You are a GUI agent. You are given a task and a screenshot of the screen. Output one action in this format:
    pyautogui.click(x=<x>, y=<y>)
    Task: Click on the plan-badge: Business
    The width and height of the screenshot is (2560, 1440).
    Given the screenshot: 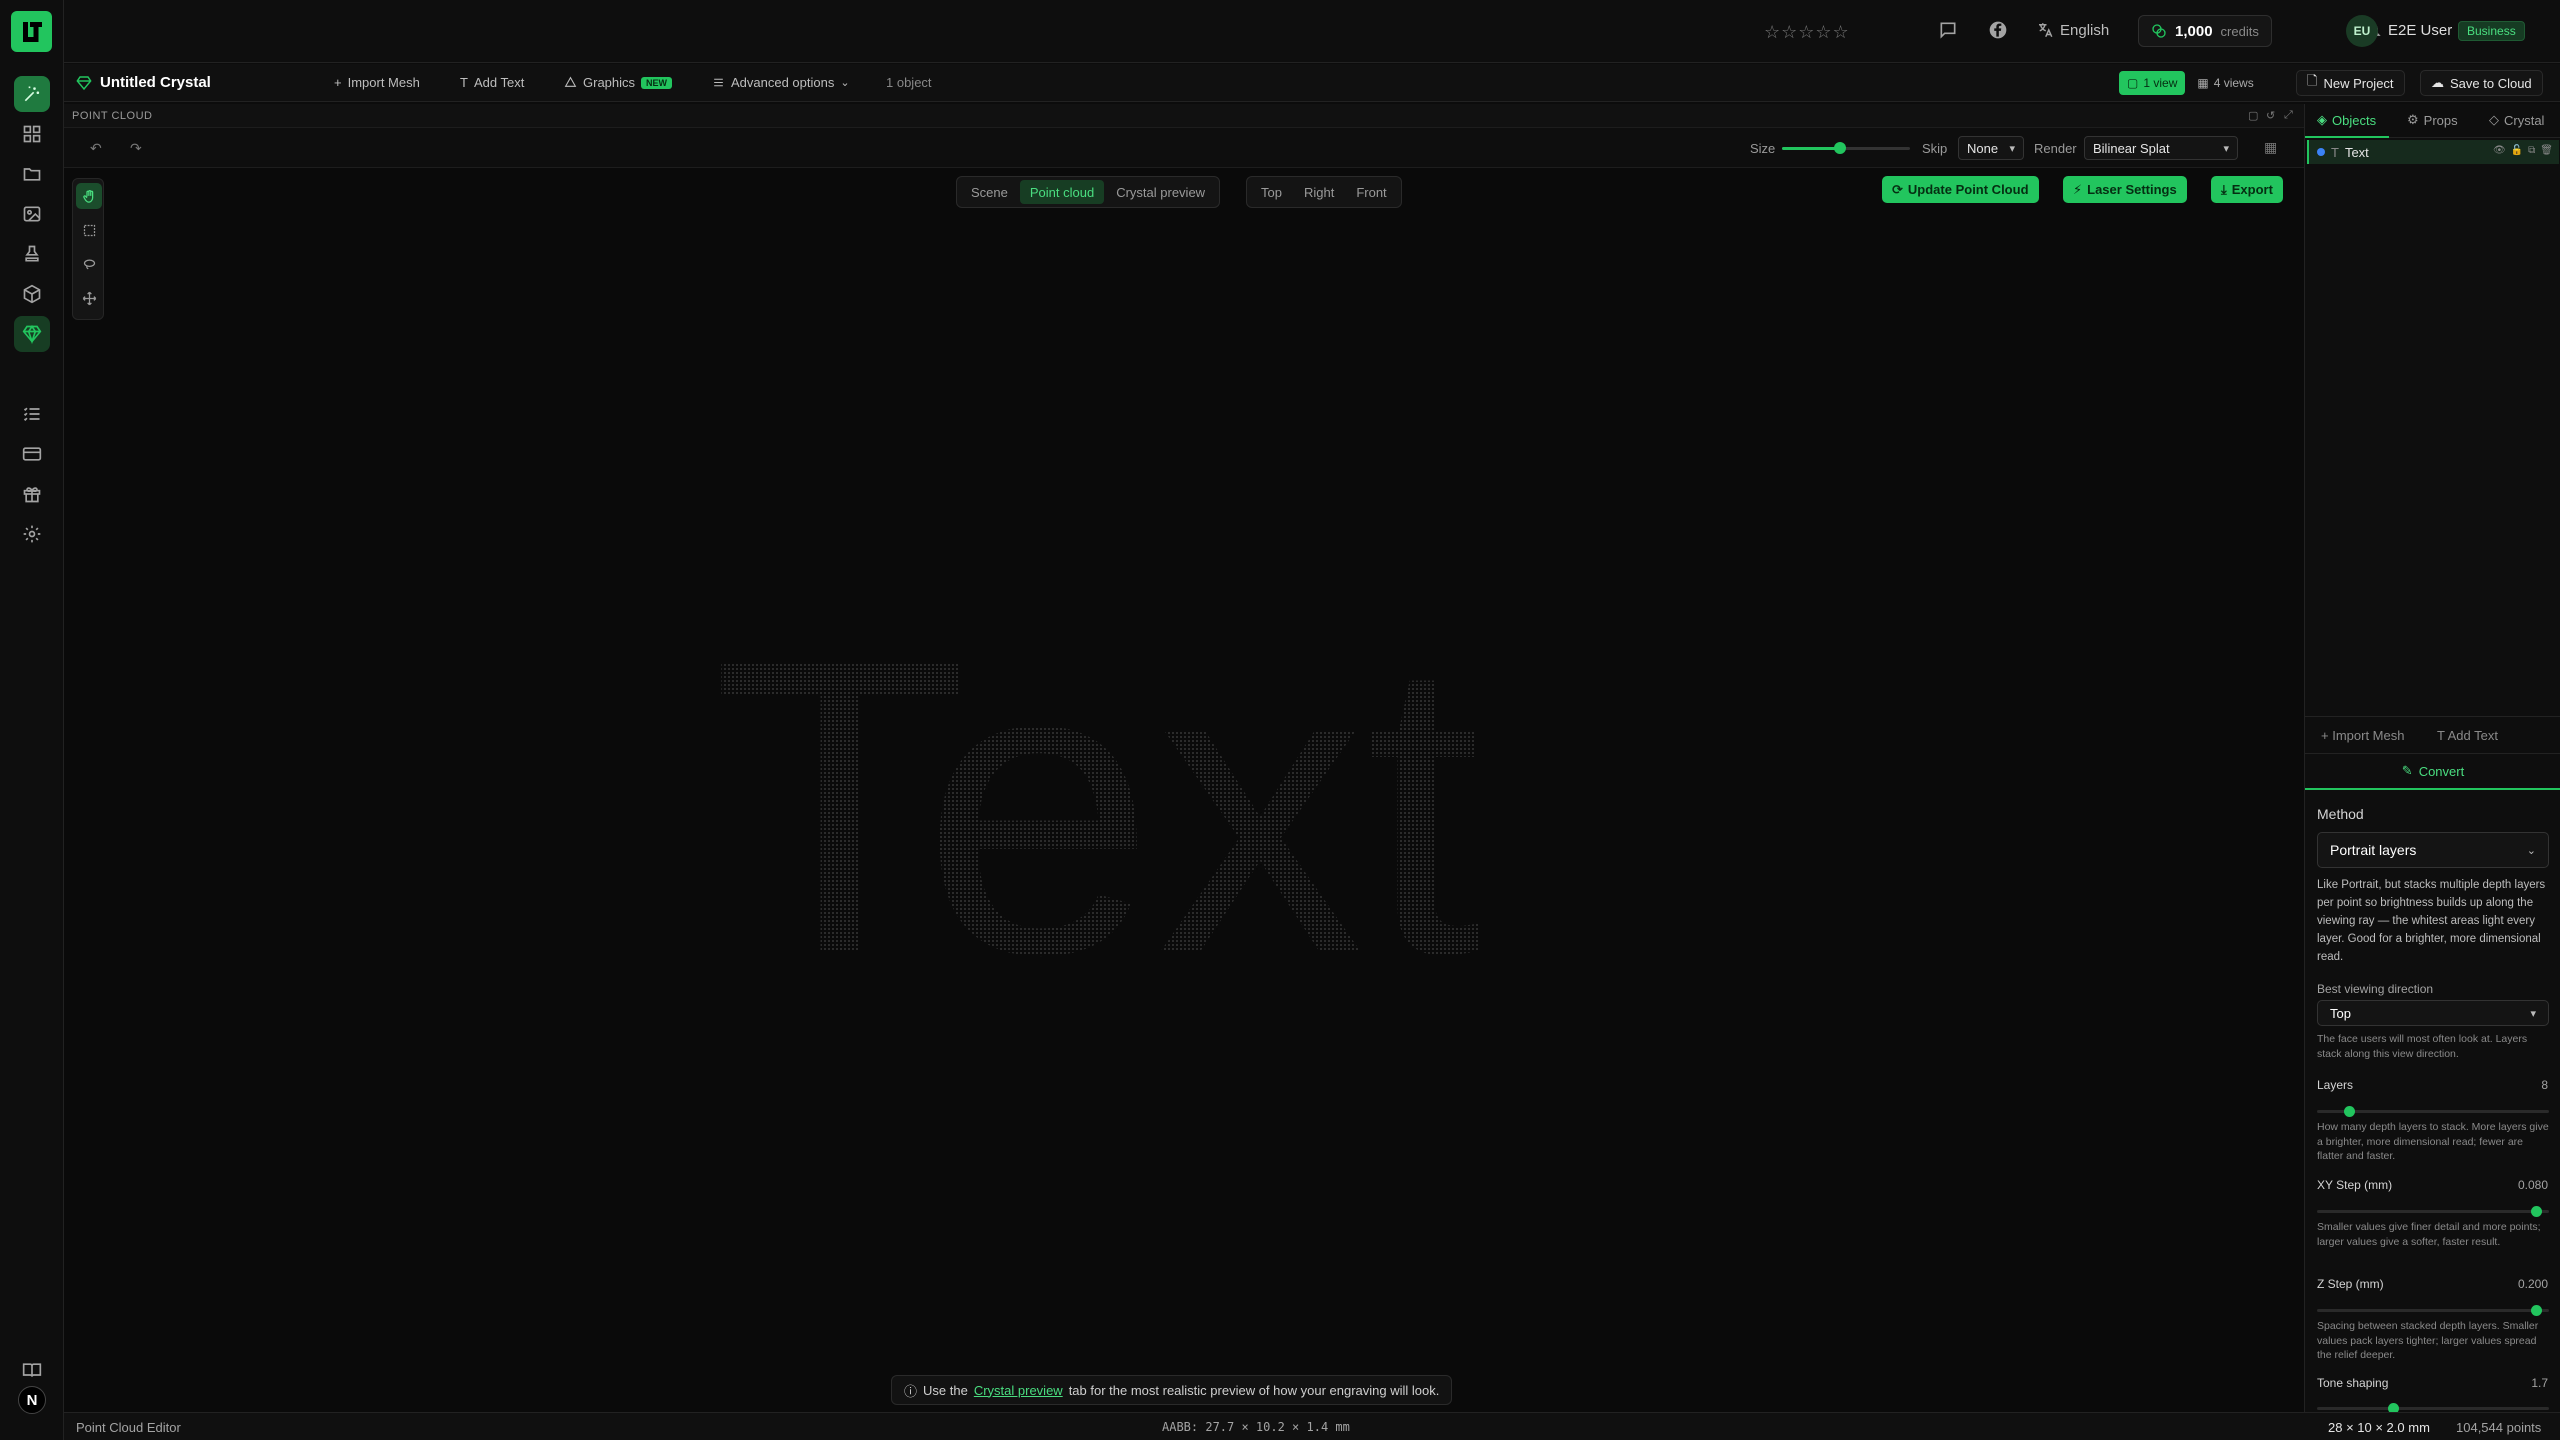 What is the action you would take?
    pyautogui.click(x=2491, y=31)
    